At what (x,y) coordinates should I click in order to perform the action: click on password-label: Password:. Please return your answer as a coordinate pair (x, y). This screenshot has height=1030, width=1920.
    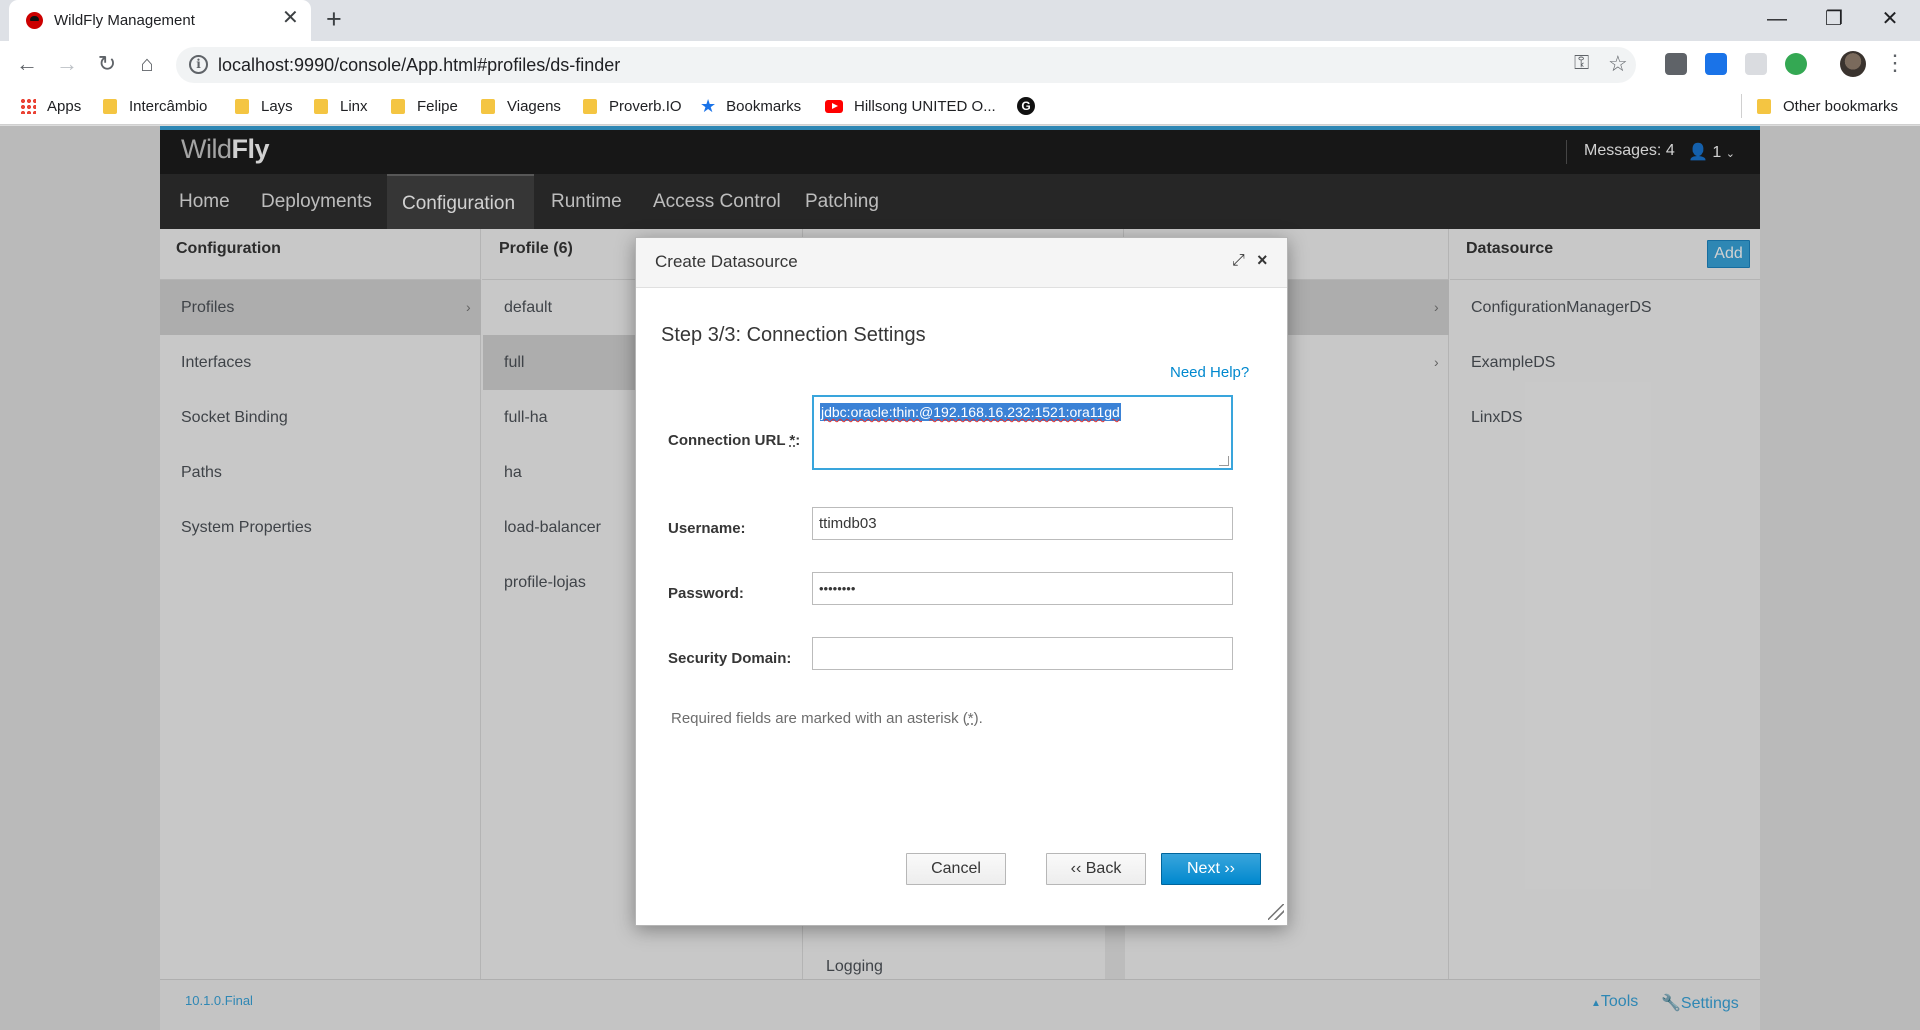
    Looking at the image, I should click on (706, 593).